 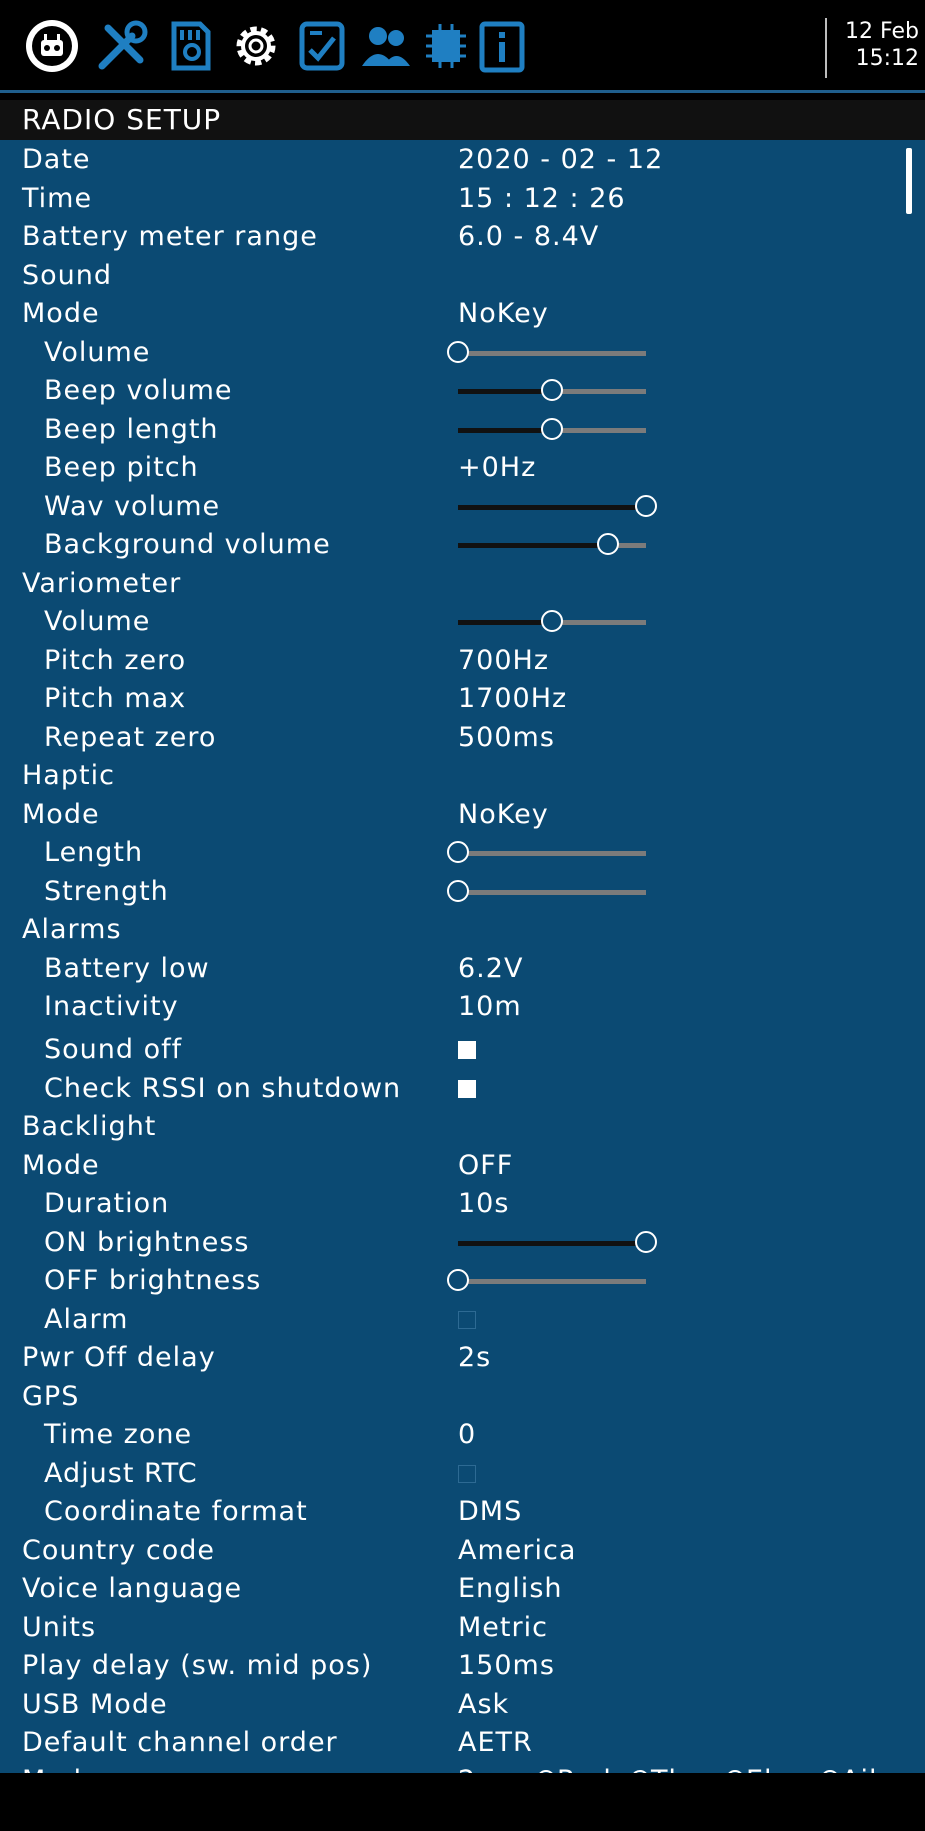 I want to click on section-gps: GPS, so click(x=51, y=1396).